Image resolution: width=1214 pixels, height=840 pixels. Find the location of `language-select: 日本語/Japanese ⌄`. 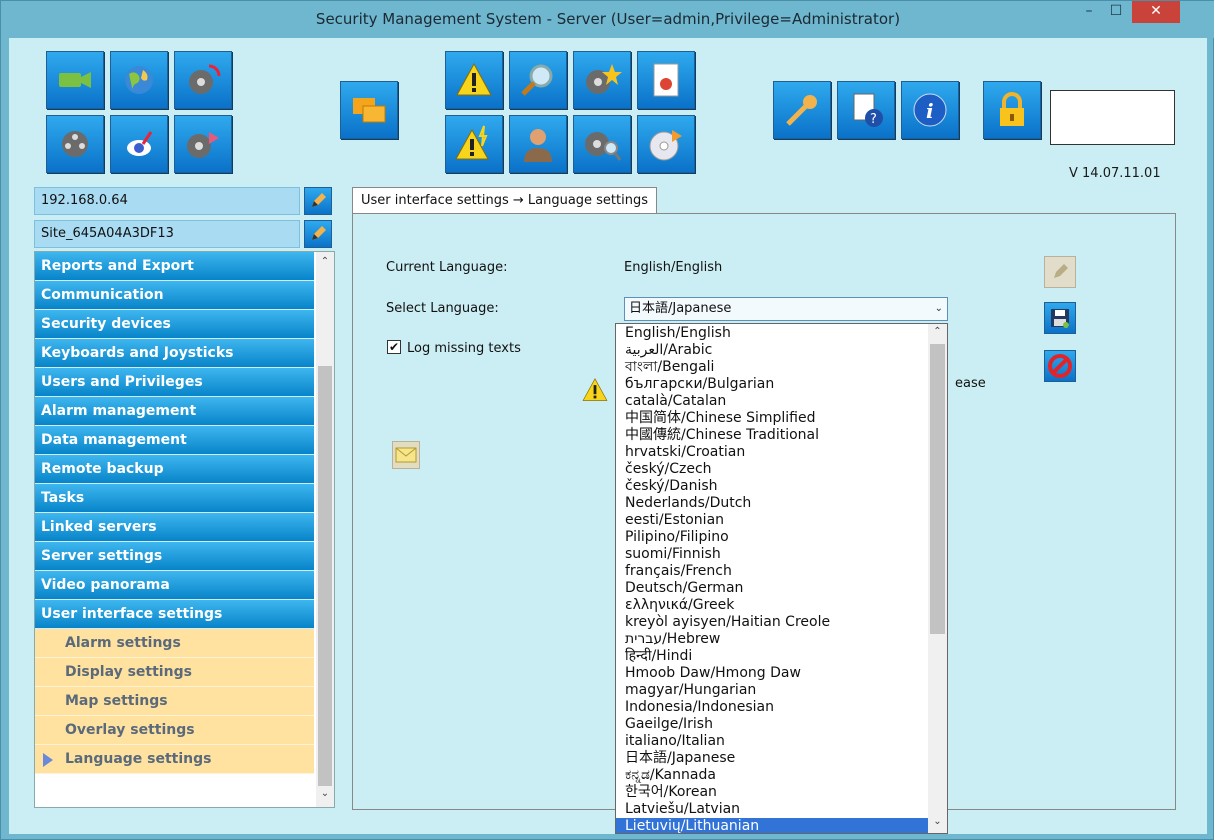

language-select: 日本語/Japanese ⌄ is located at coordinates (786, 309).